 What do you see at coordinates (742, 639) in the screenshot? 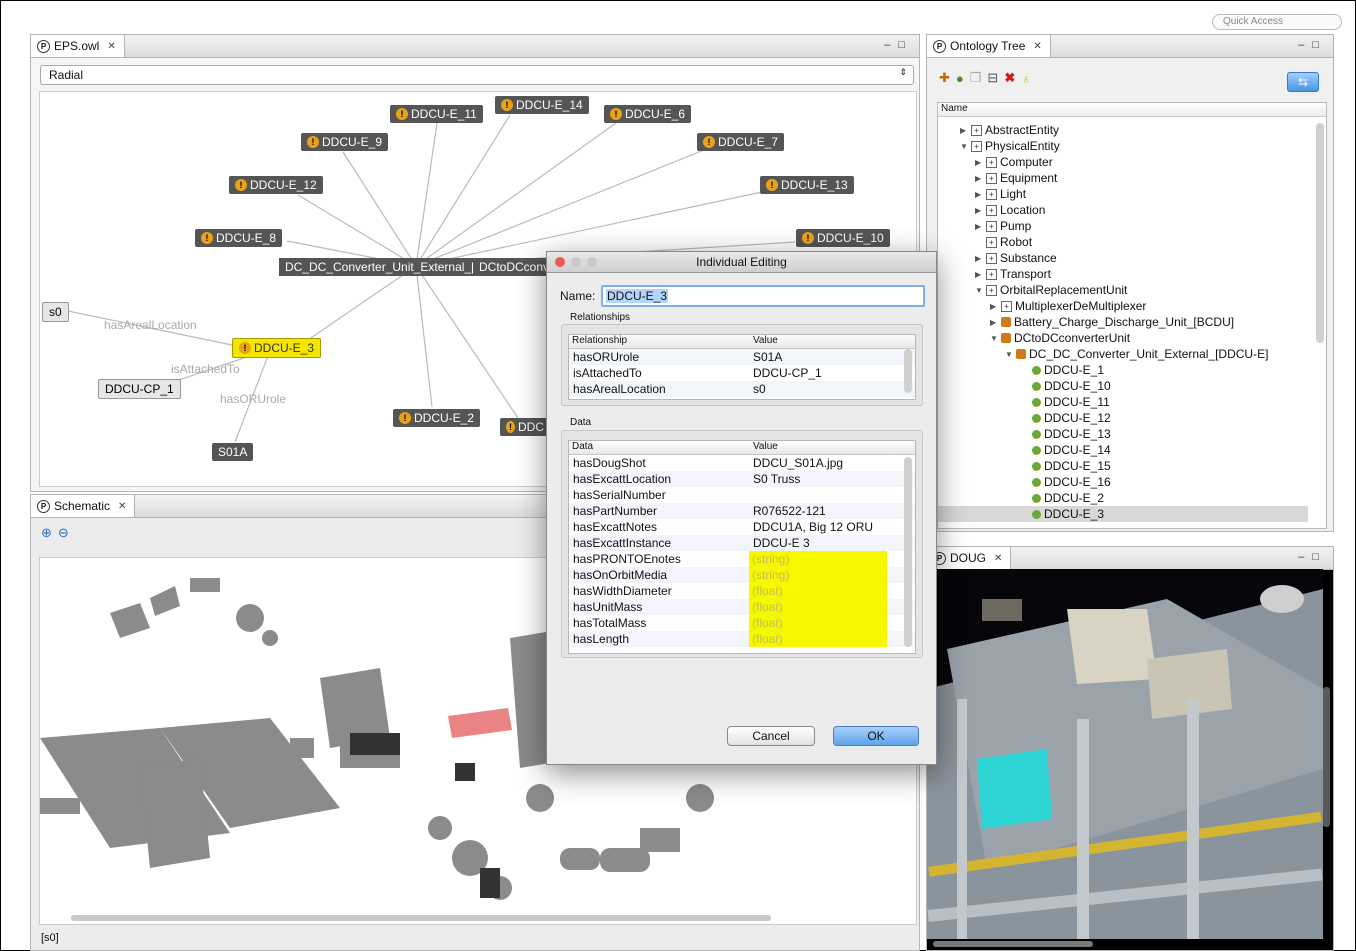
I see `table-row: hasLength (float)` at bounding box center [742, 639].